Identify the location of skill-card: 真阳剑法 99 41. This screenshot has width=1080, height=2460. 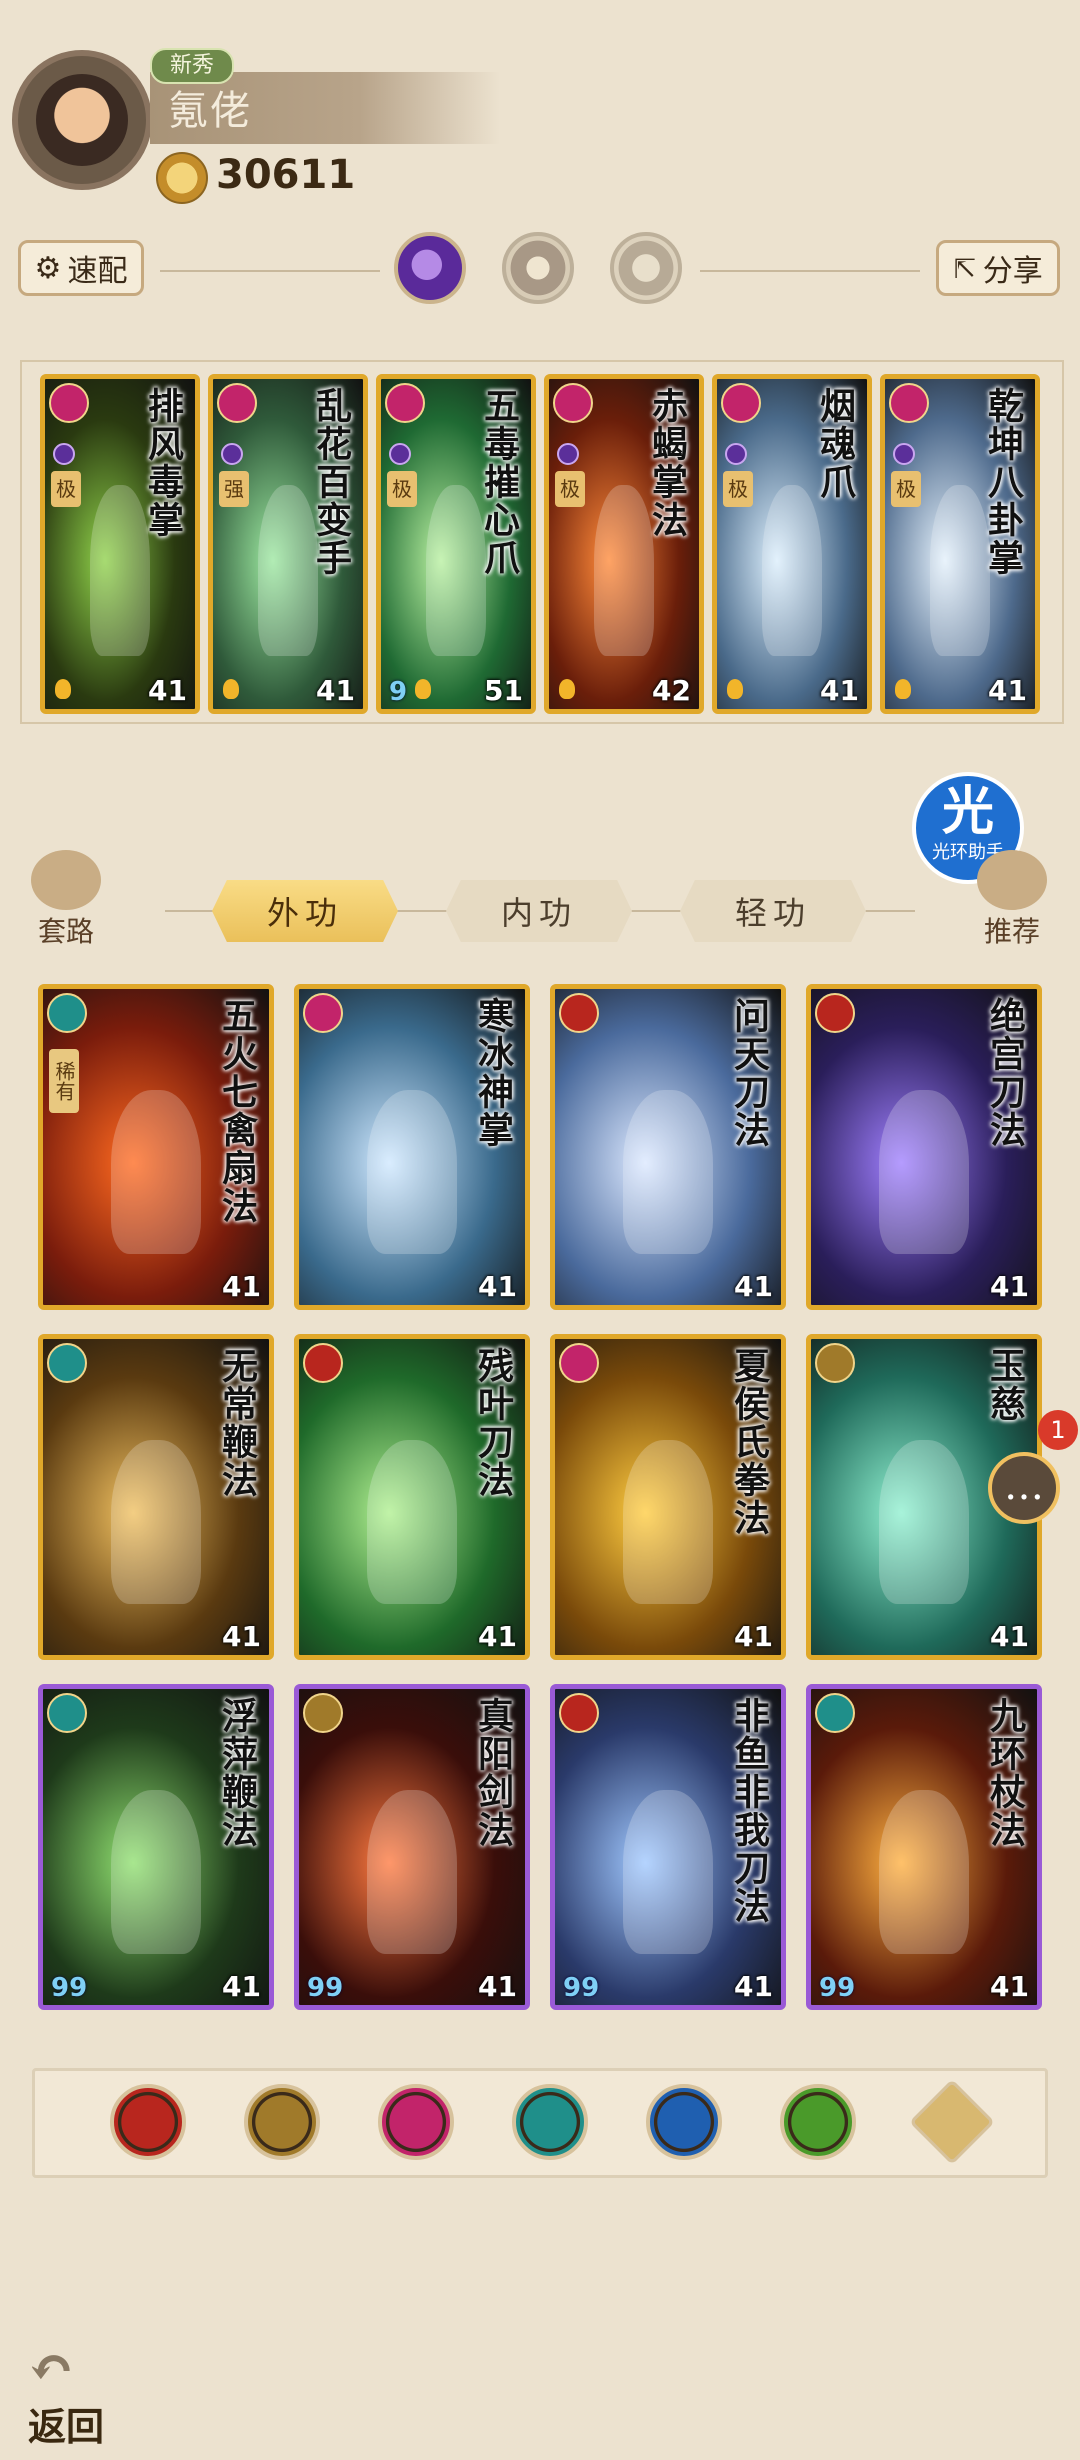
(412, 1847).